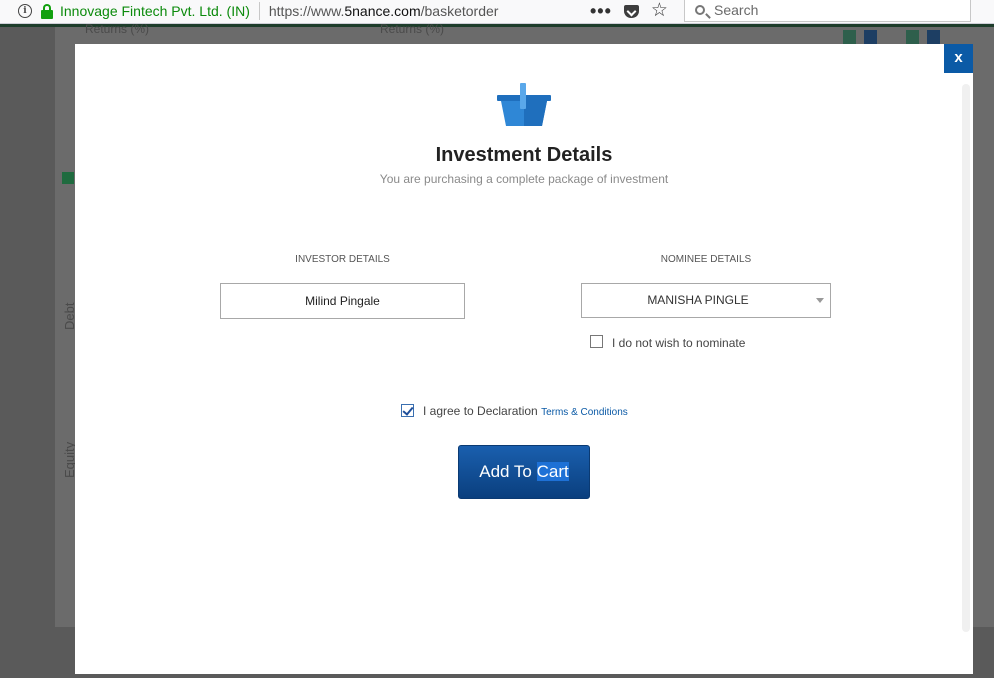  What do you see at coordinates (698, 300) in the screenshot?
I see `nominee-selected-value: MANISHA PINGLE` at bounding box center [698, 300].